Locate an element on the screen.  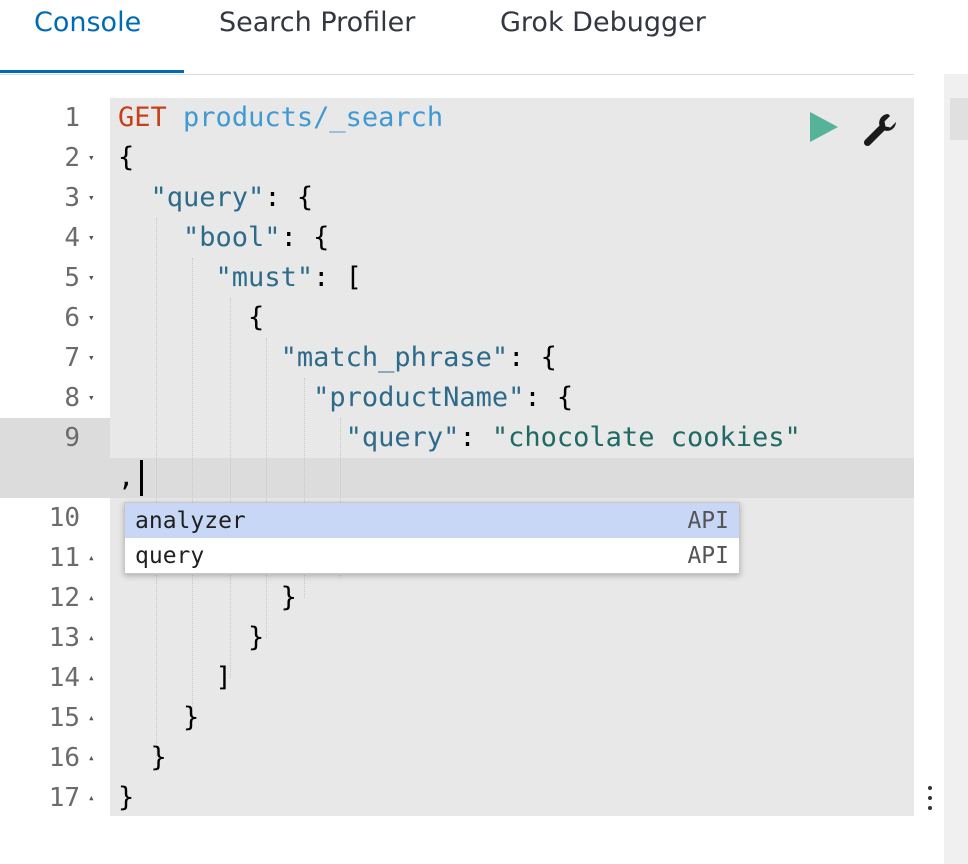
line-number: 1 is located at coordinates (72, 118).